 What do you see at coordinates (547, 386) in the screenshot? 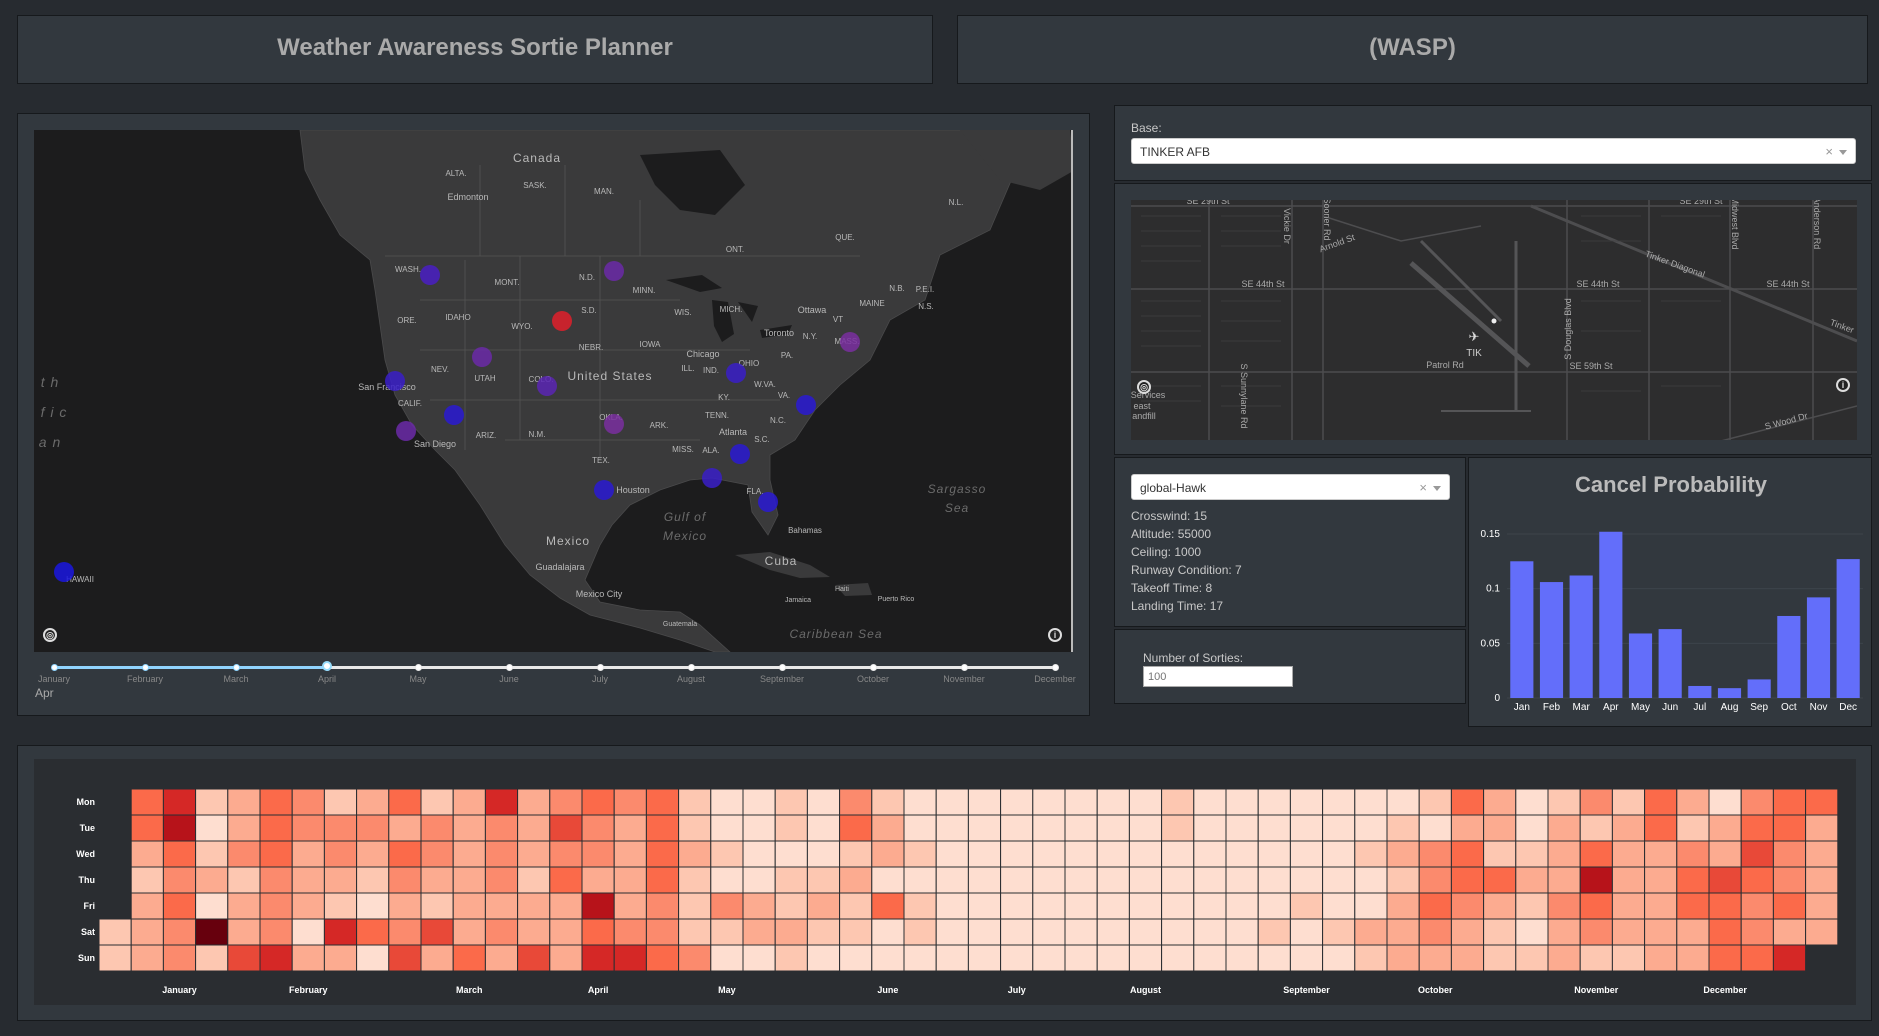
I see `marker-co` at bounding box center [547, 386].